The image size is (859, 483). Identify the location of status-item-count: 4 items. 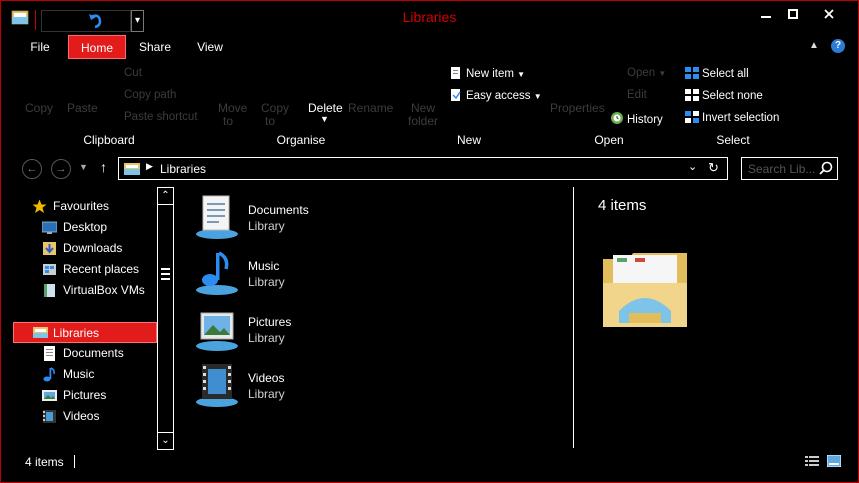
(44, 462).